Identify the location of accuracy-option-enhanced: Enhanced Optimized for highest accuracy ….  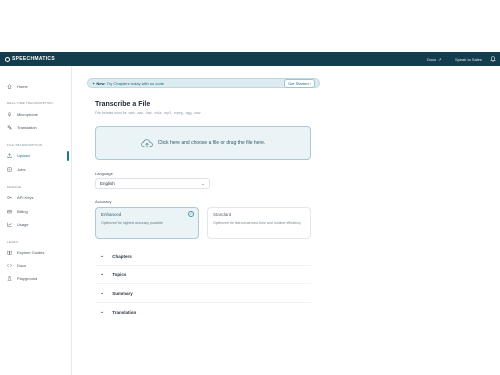
(147, 223).